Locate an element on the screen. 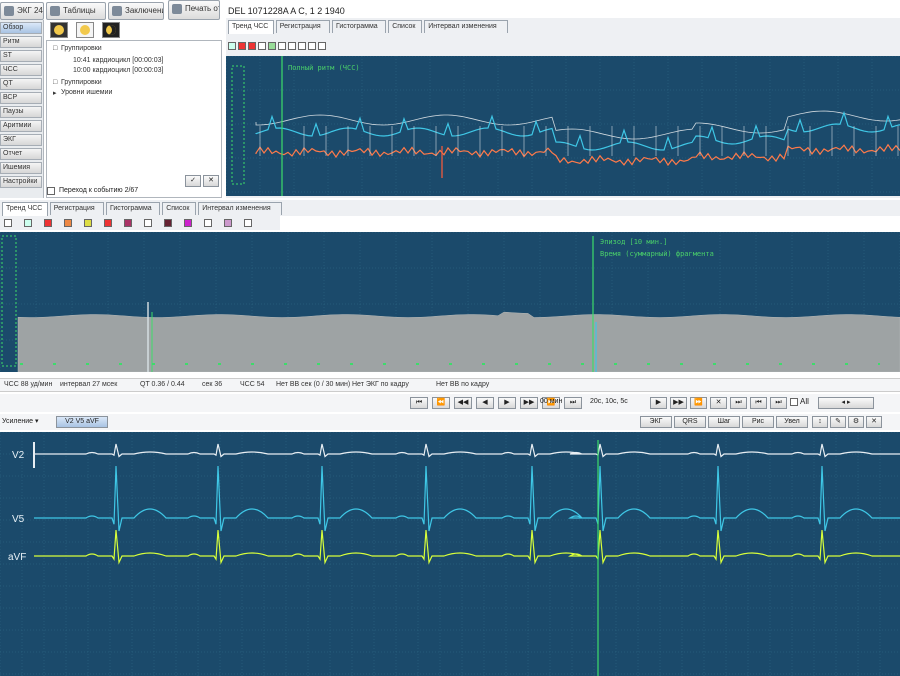  tables-button: Таблицы is located at coordinates (76, 11).